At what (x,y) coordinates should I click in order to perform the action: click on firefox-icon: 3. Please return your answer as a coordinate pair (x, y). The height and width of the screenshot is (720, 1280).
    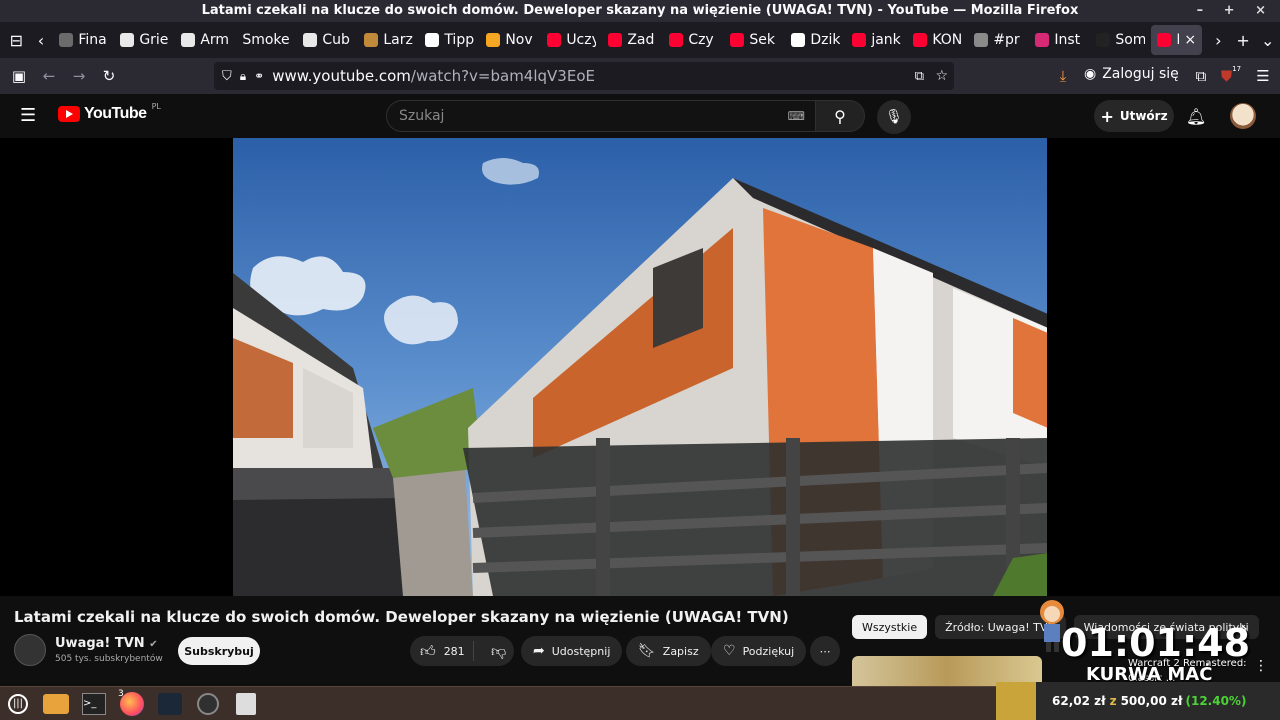
    Looking at the image, I should click on (132, 704).